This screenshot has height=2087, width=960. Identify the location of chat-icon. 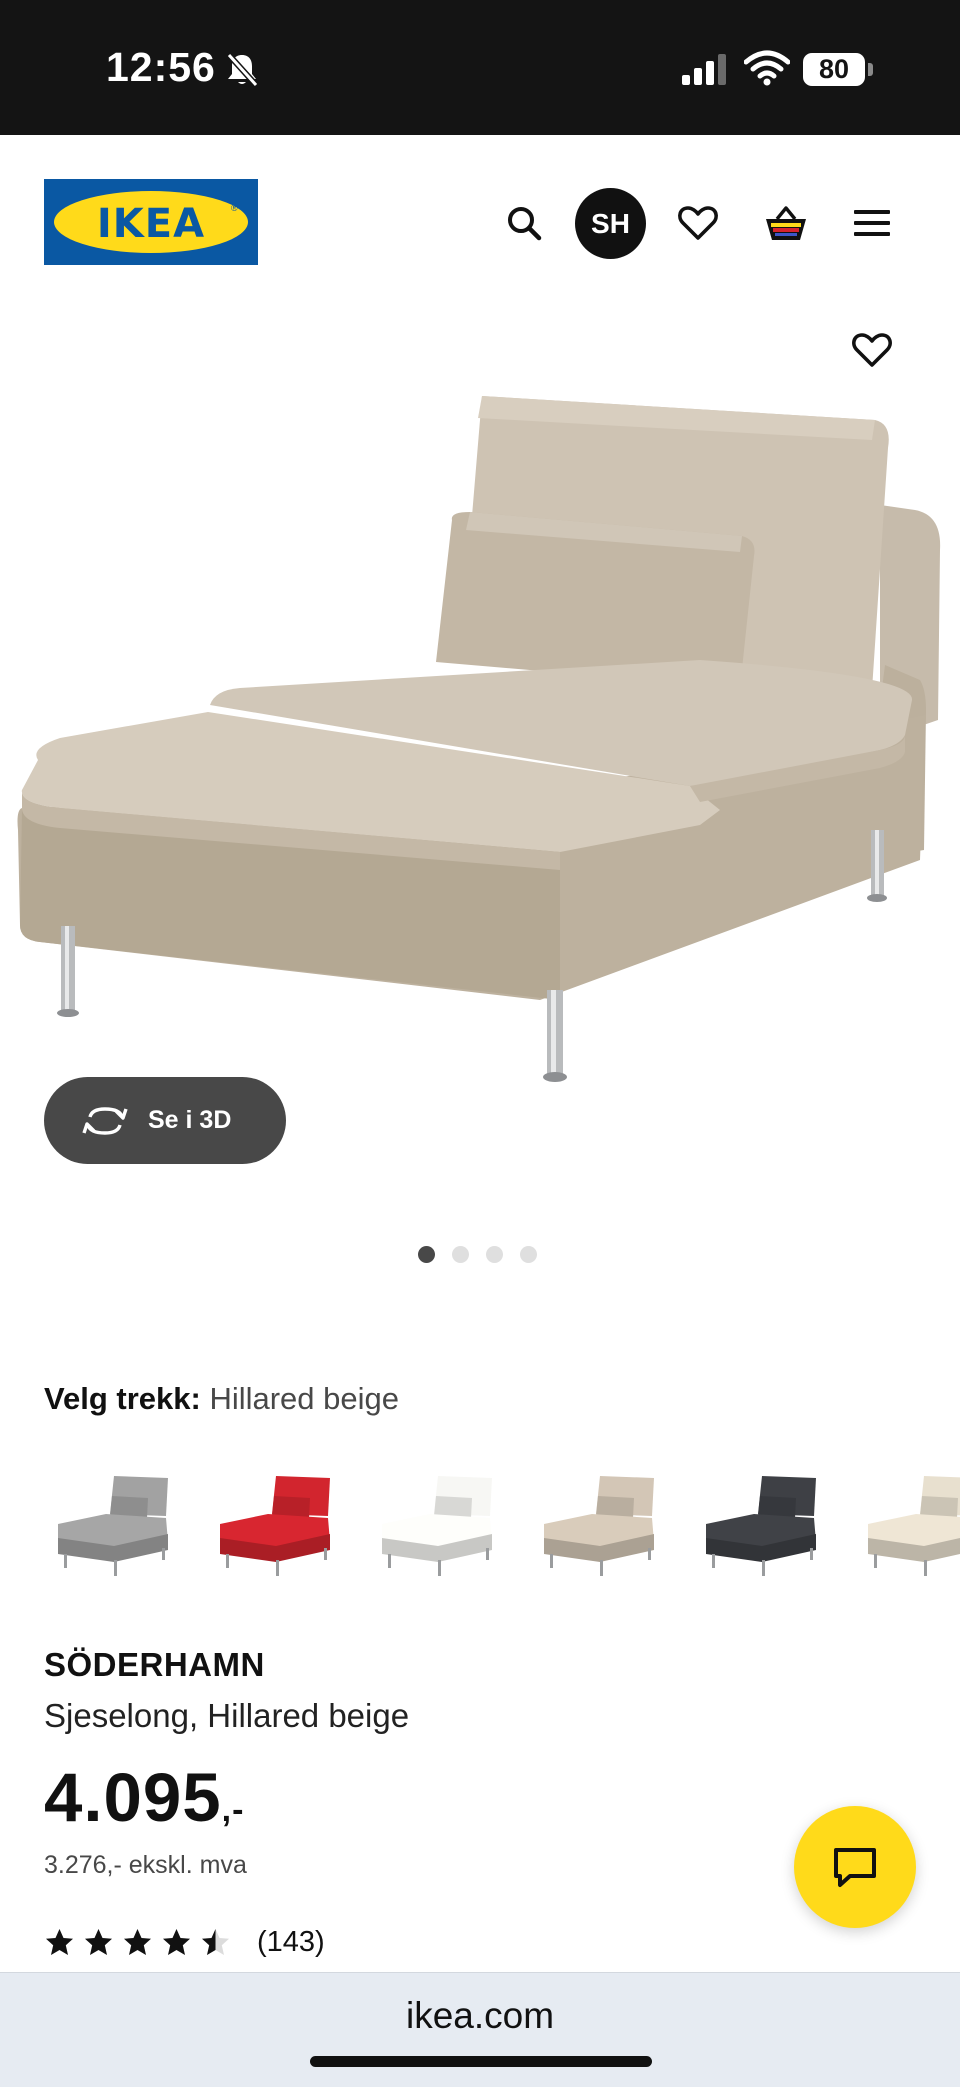
(855, 1867).